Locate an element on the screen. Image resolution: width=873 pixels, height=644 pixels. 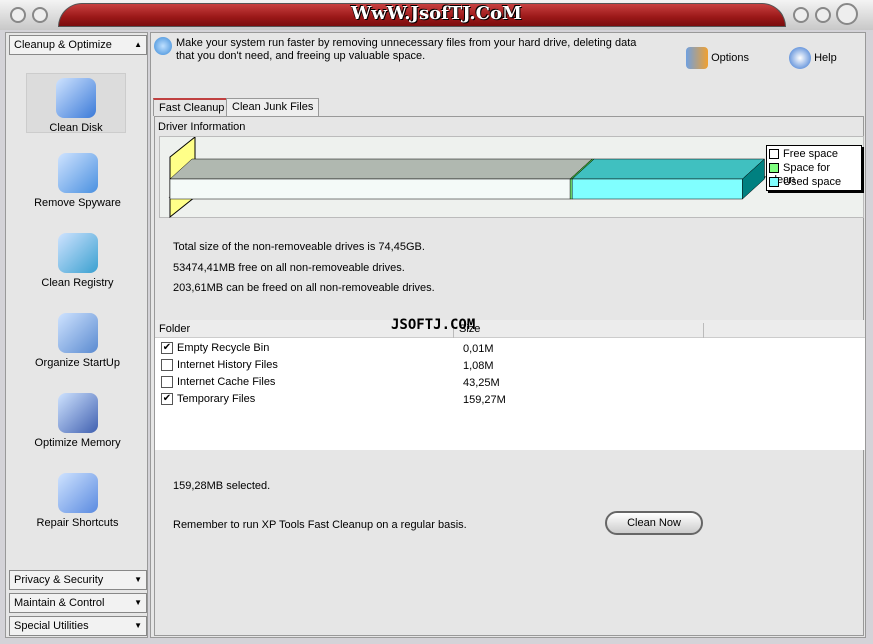
help-icon is located at coordinates (800, 58).